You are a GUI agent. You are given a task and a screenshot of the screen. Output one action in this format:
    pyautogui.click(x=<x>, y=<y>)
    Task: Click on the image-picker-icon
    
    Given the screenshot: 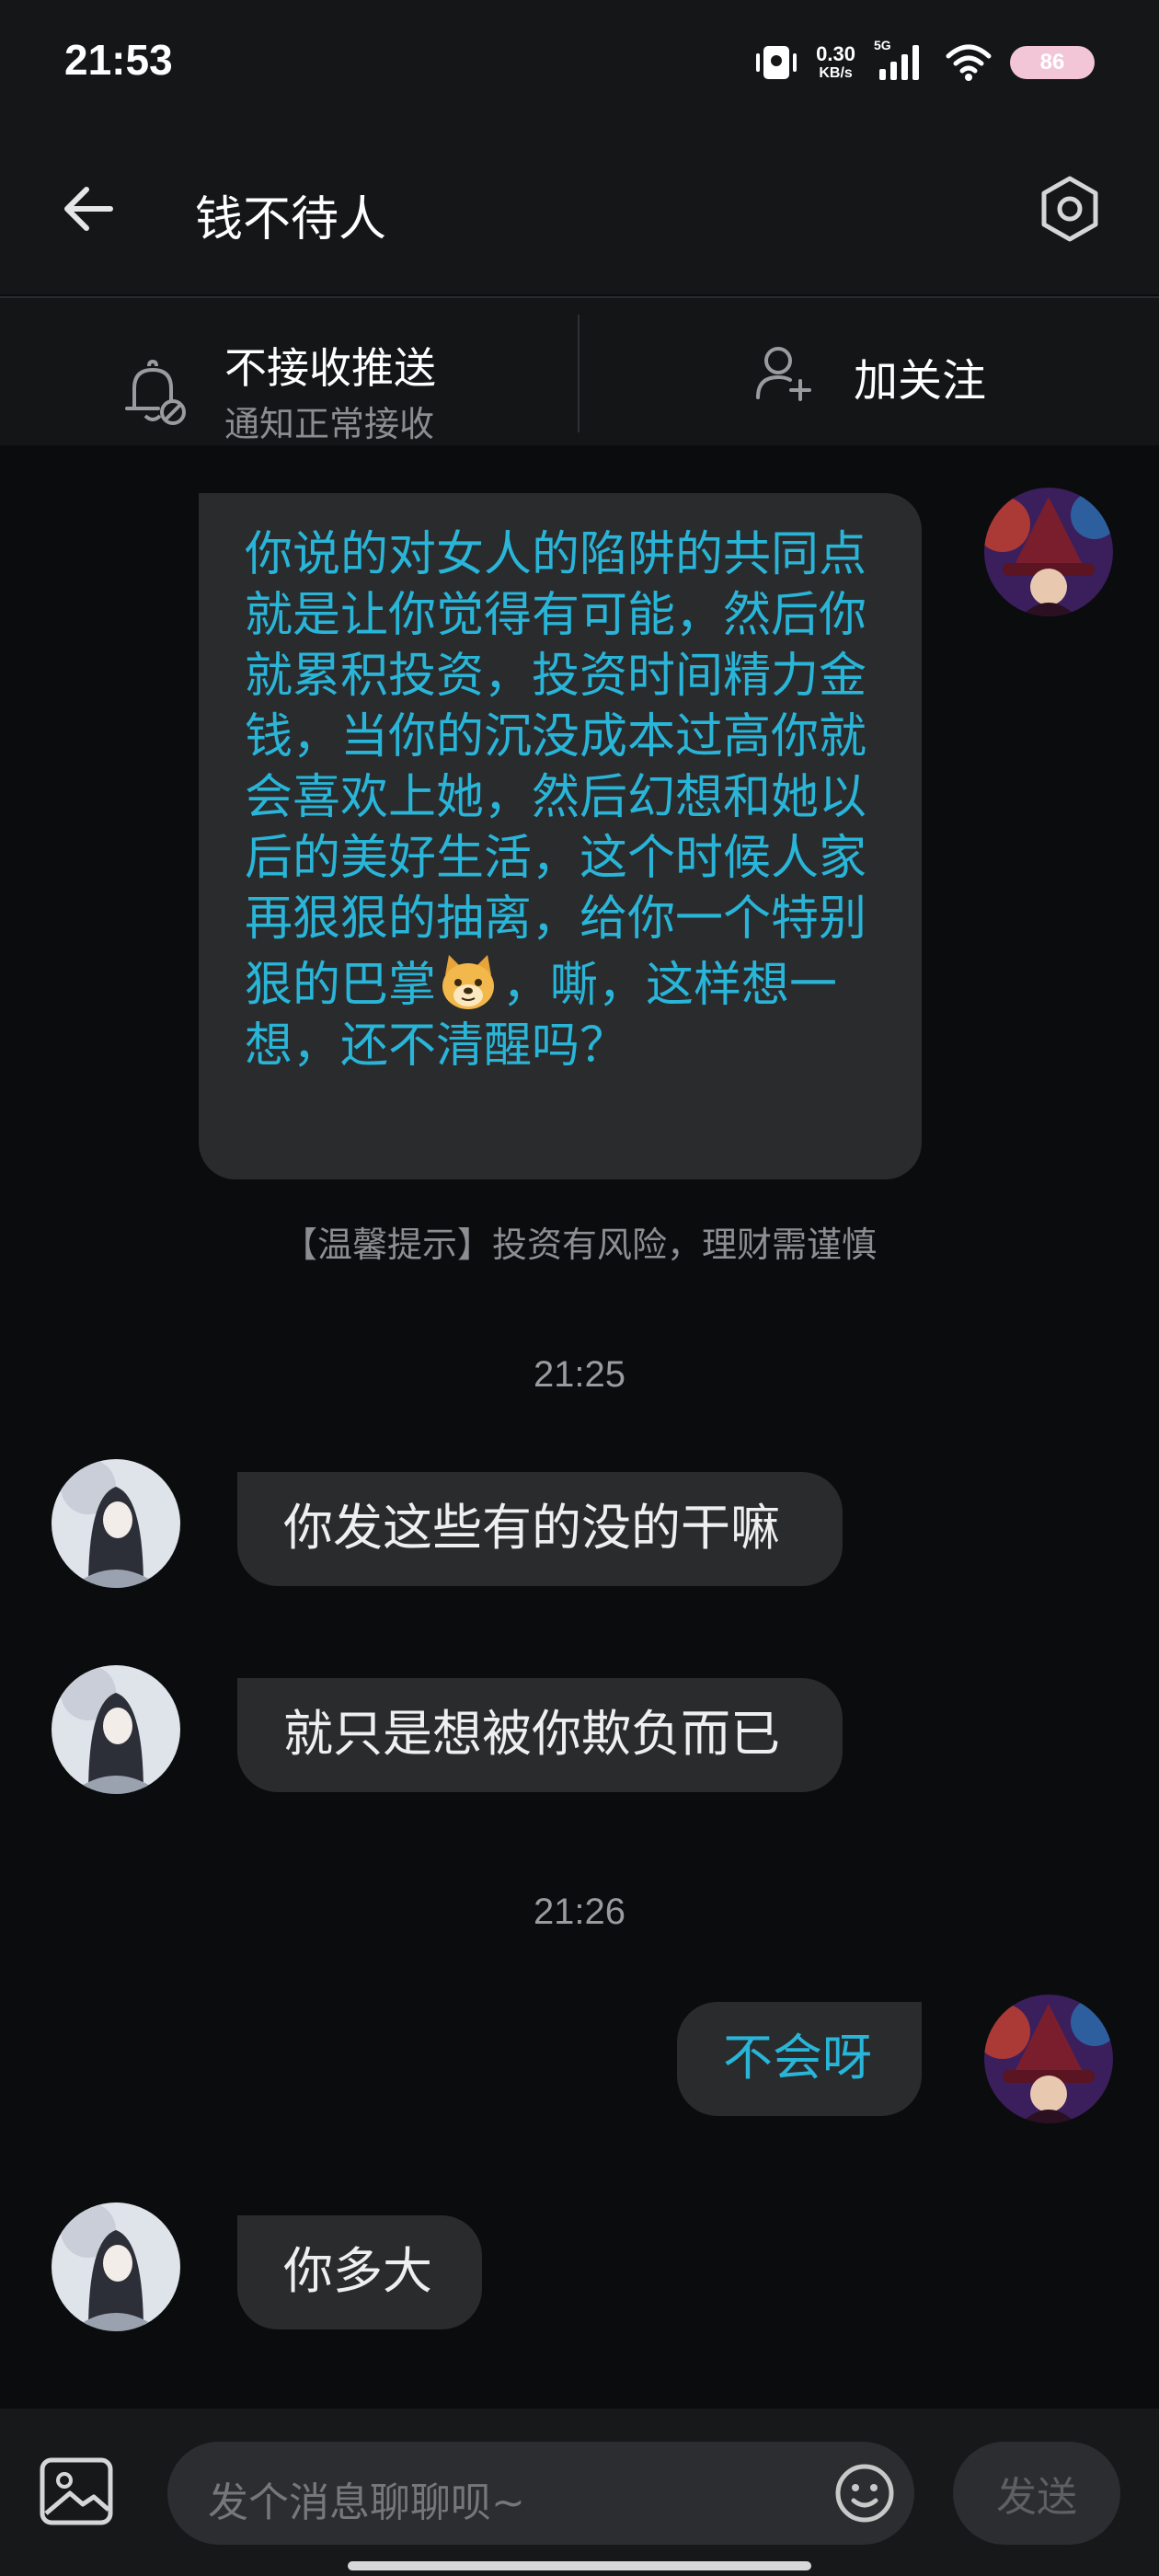 What is the action you would take?
    pyautogui.click(x=76, y=2491)
    